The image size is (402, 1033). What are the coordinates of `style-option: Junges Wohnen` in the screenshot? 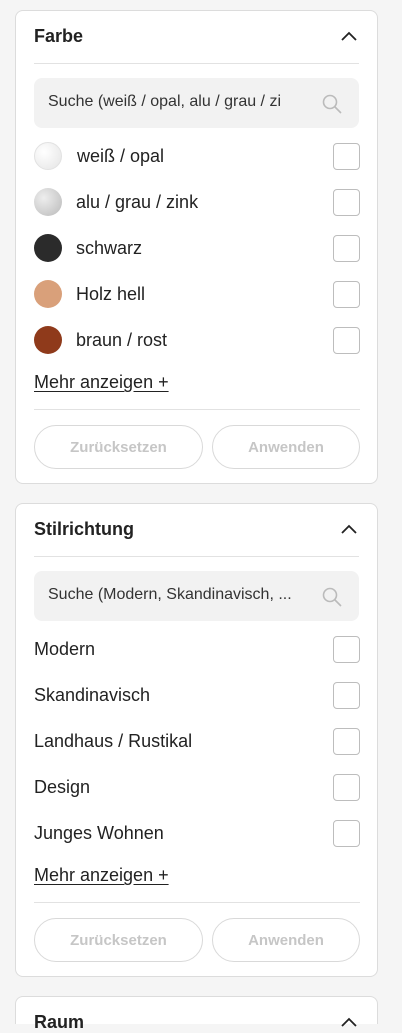 It's located at (197, 834).